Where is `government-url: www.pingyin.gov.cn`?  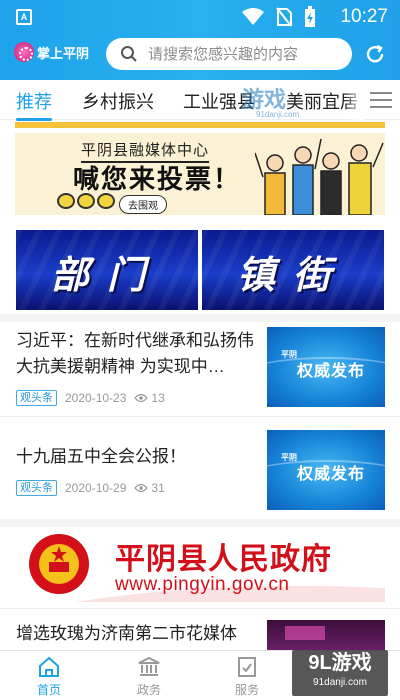 government-url: www.pingyin.gov.cn is located at coordinates (202, 584).